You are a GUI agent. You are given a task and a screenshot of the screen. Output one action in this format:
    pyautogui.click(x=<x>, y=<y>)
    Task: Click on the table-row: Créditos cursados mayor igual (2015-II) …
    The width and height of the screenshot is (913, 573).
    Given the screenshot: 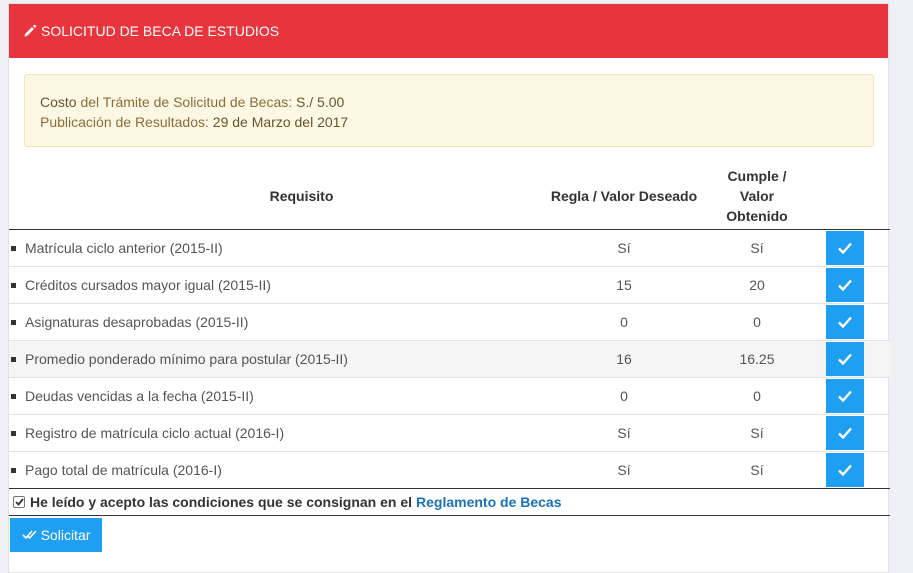 What is the action you would take?
    pyautogui.click(x=449, y=285)
    